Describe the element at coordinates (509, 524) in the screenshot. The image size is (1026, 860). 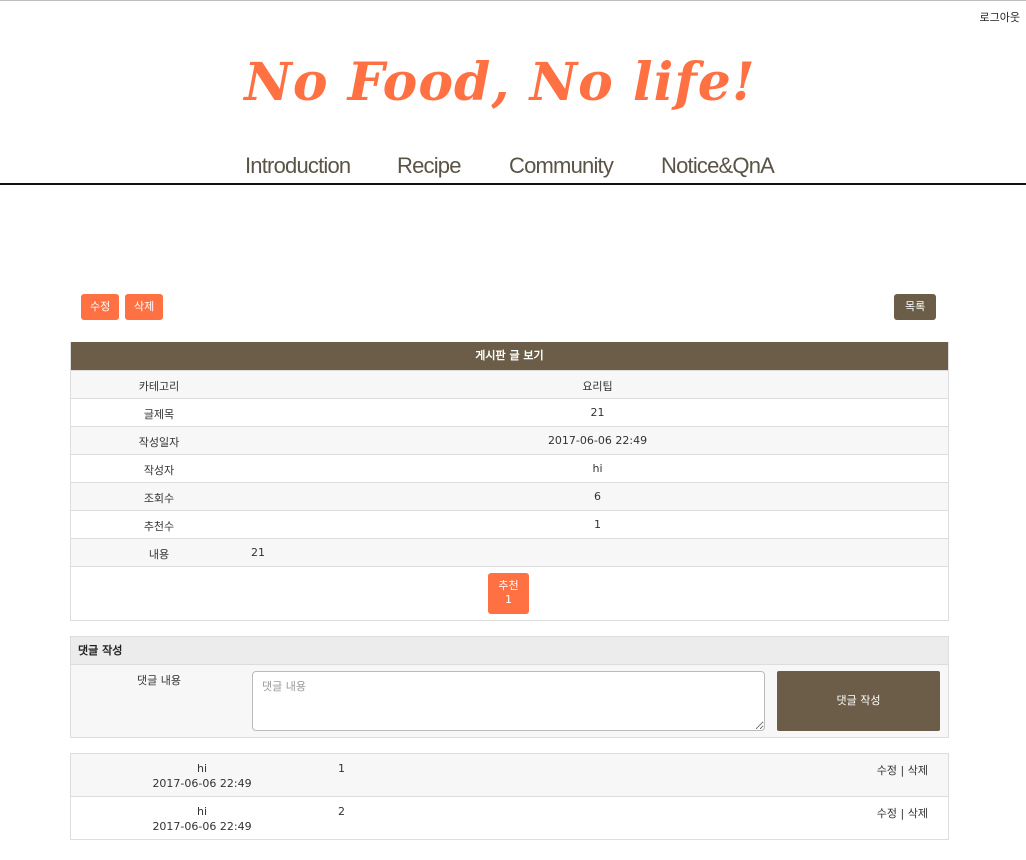
I see `table-row: 추천수 1` at that location.